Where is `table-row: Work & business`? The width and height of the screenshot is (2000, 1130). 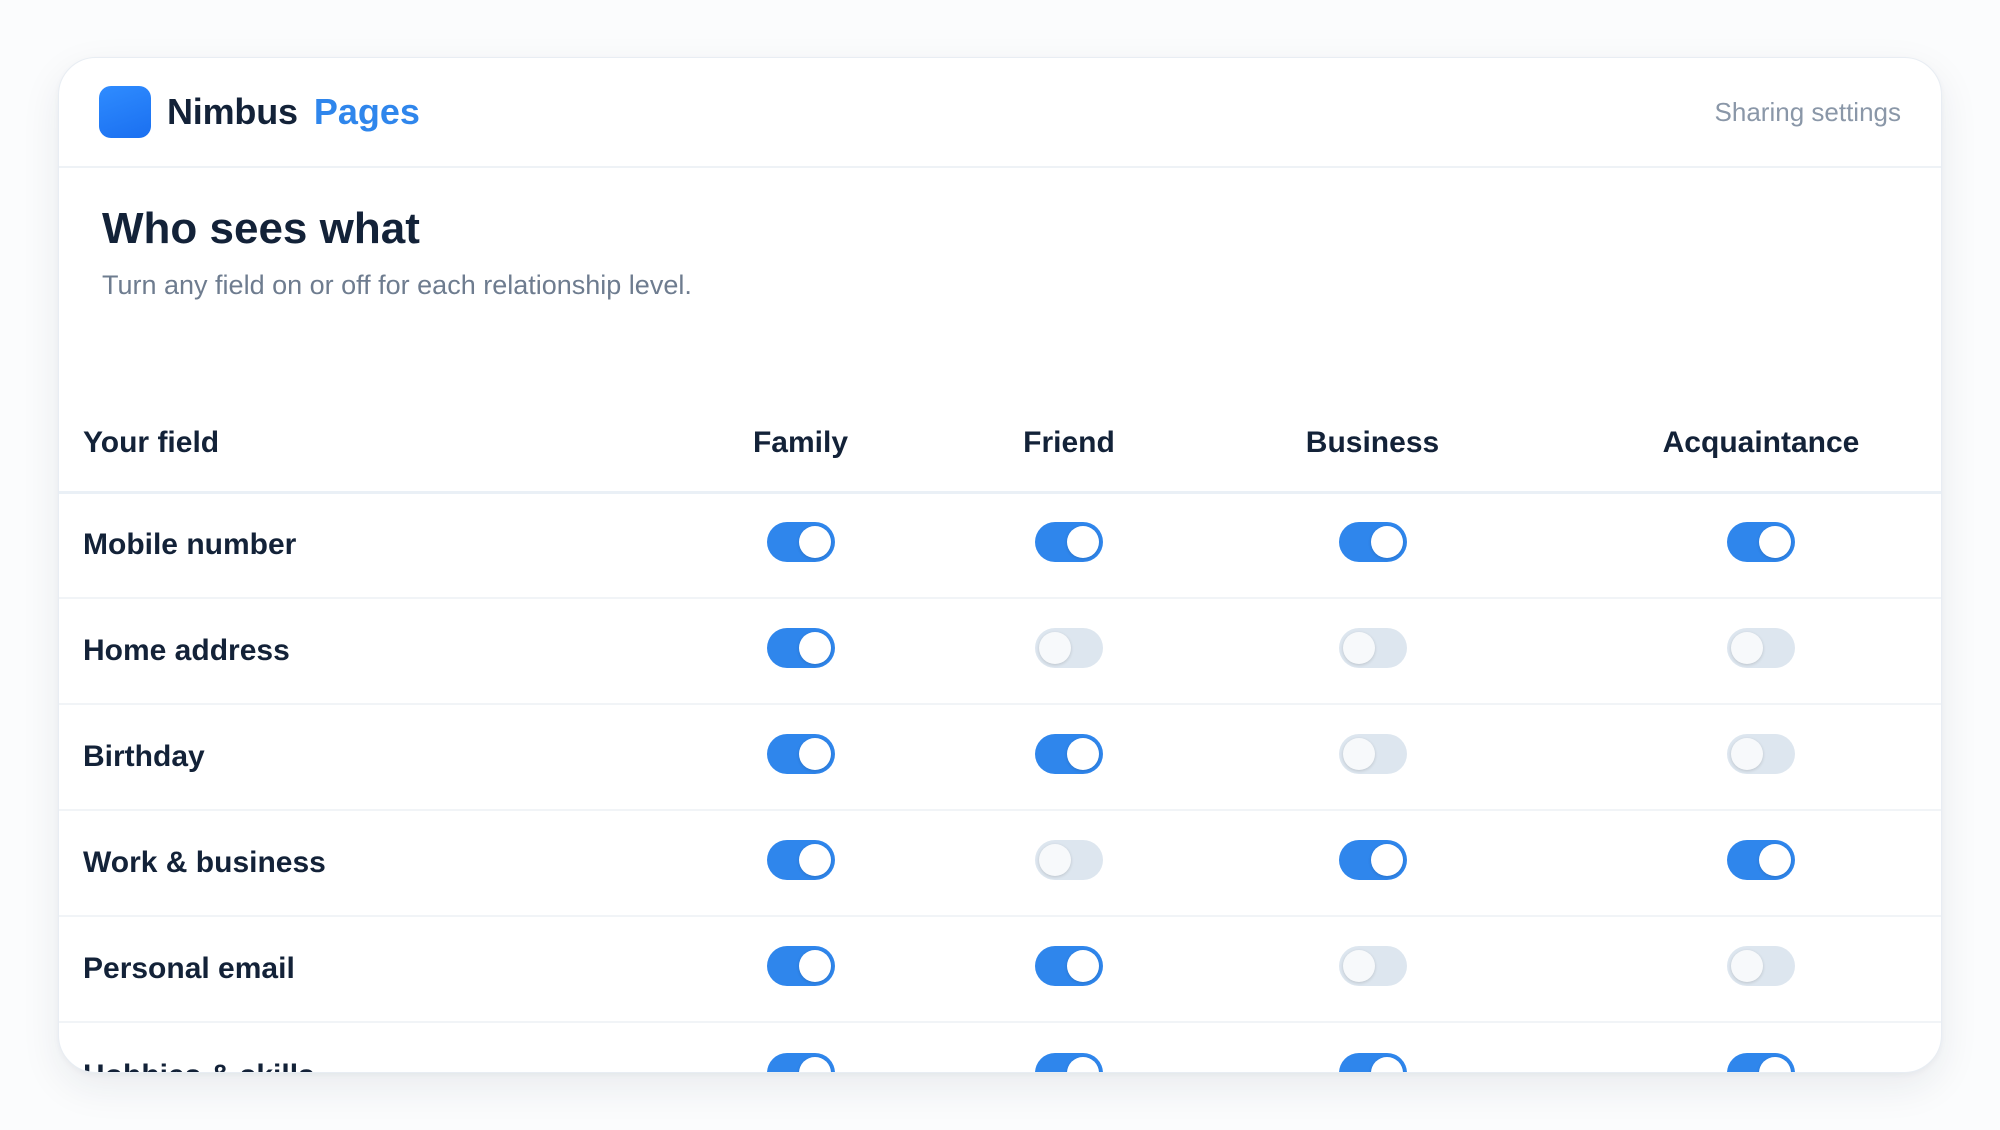 table-row: Work & business is located at coordinates (1000, 863).